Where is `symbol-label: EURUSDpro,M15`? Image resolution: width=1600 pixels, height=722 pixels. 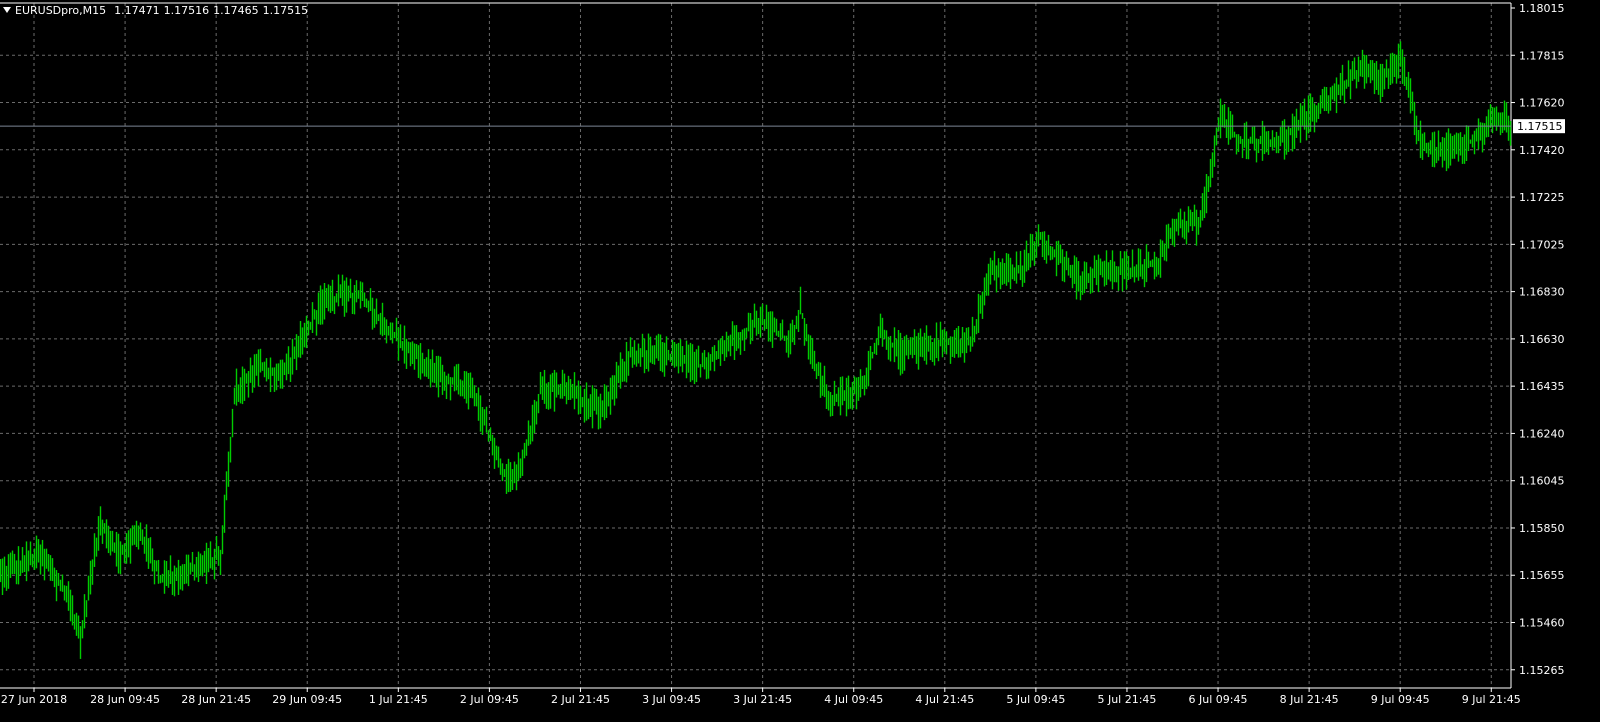
symbol-label: EURUSDpro,M15 is located at coordinates (61, 10).